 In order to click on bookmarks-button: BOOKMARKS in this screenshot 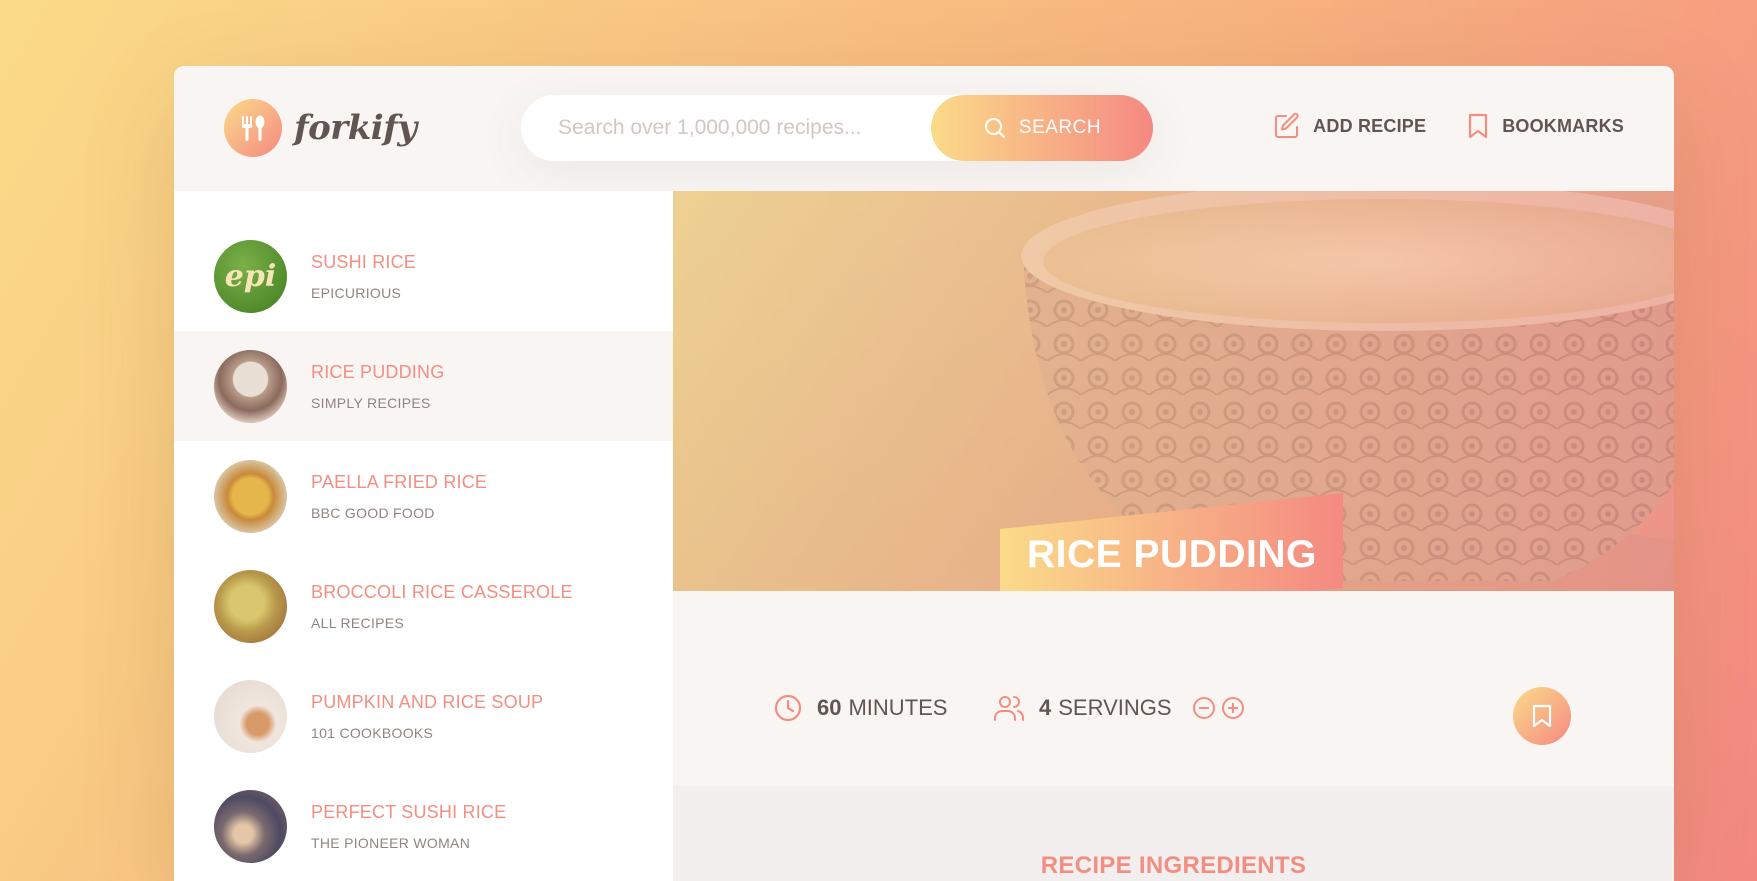, I will do `click(1545, 126)`.